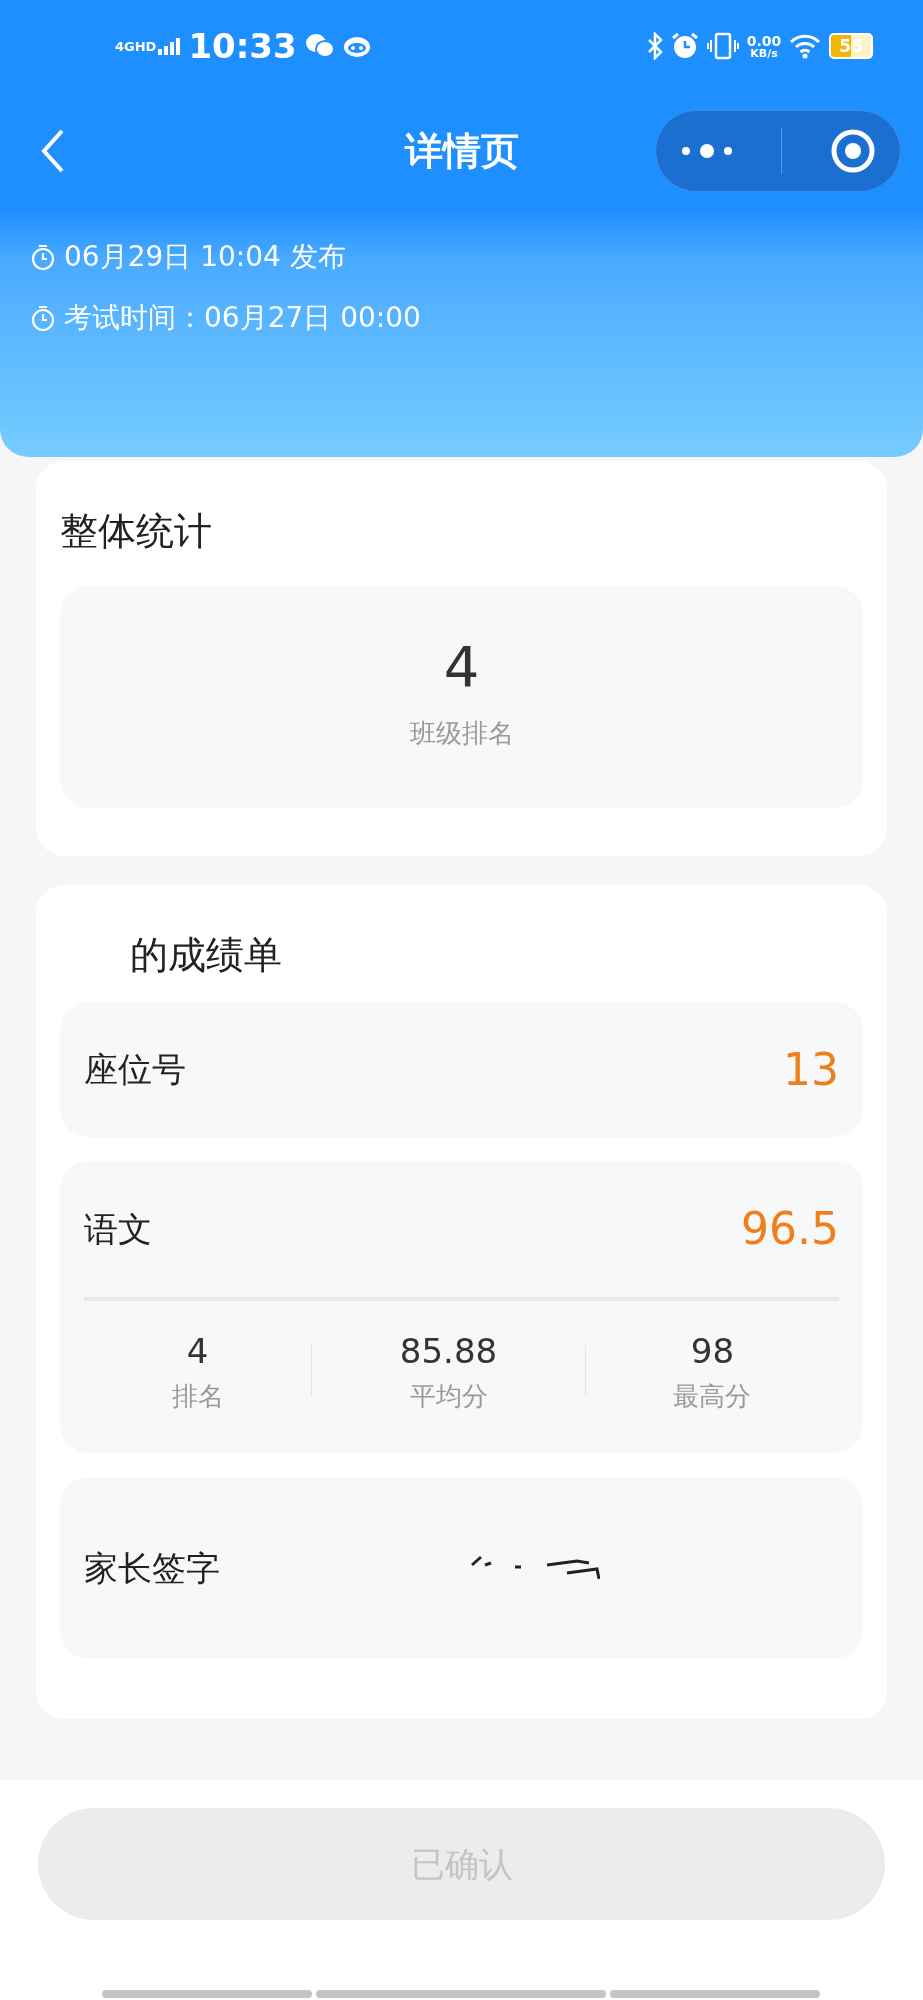  Describe the element at coordinates (242, 46) in the screenshot. I see `clock-time: 10:33` at that location.